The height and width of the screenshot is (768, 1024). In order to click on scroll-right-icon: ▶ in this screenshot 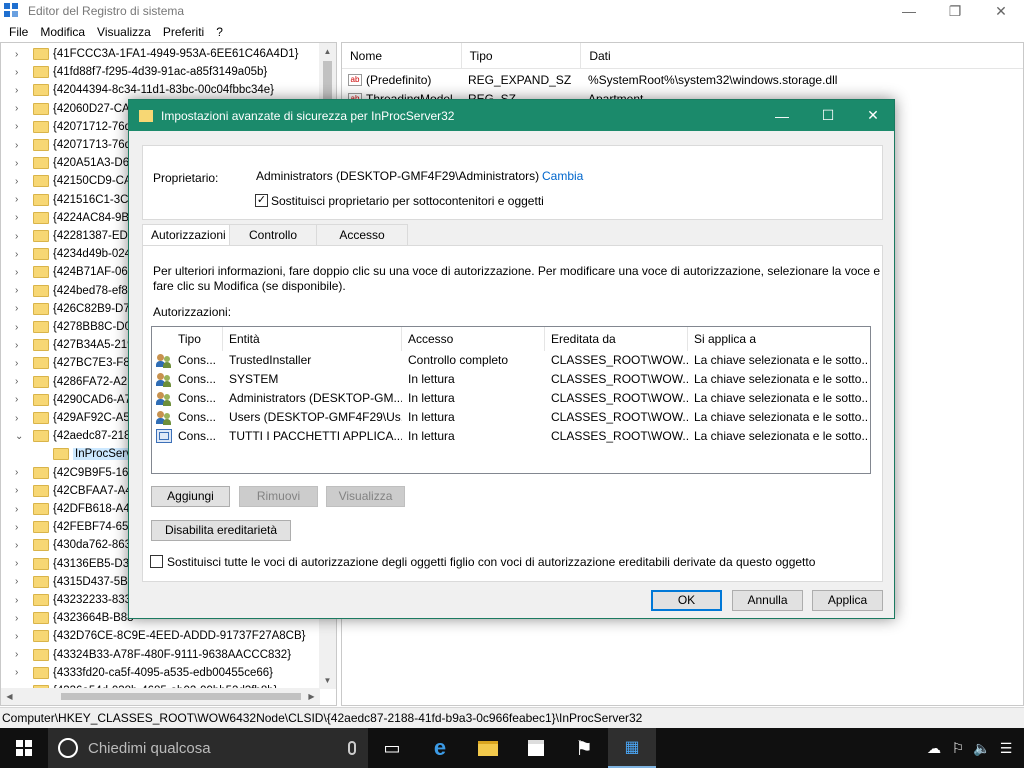, I will do `click(311, 696)`.